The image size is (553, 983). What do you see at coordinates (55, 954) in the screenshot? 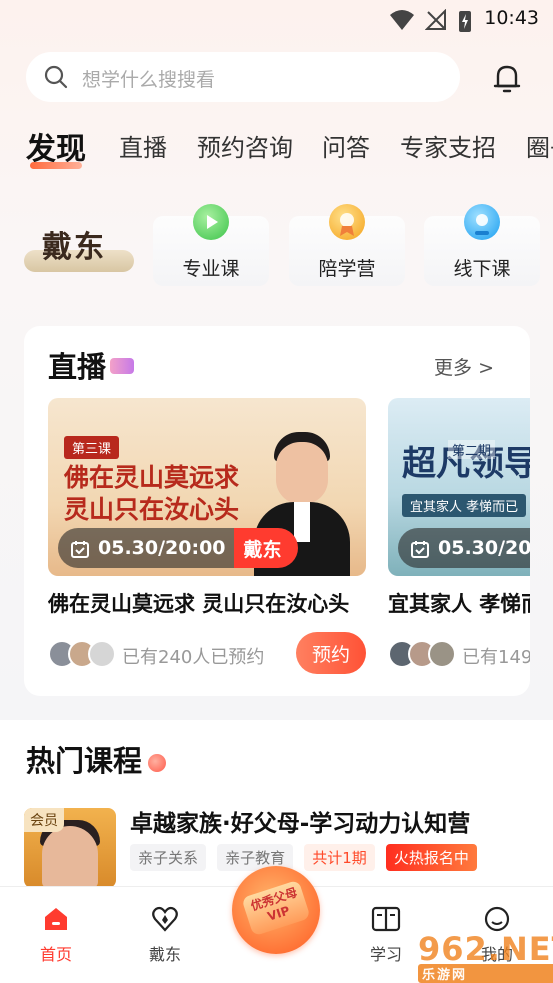
I see `nav-label: 首页` at bounding box center [55, 954].